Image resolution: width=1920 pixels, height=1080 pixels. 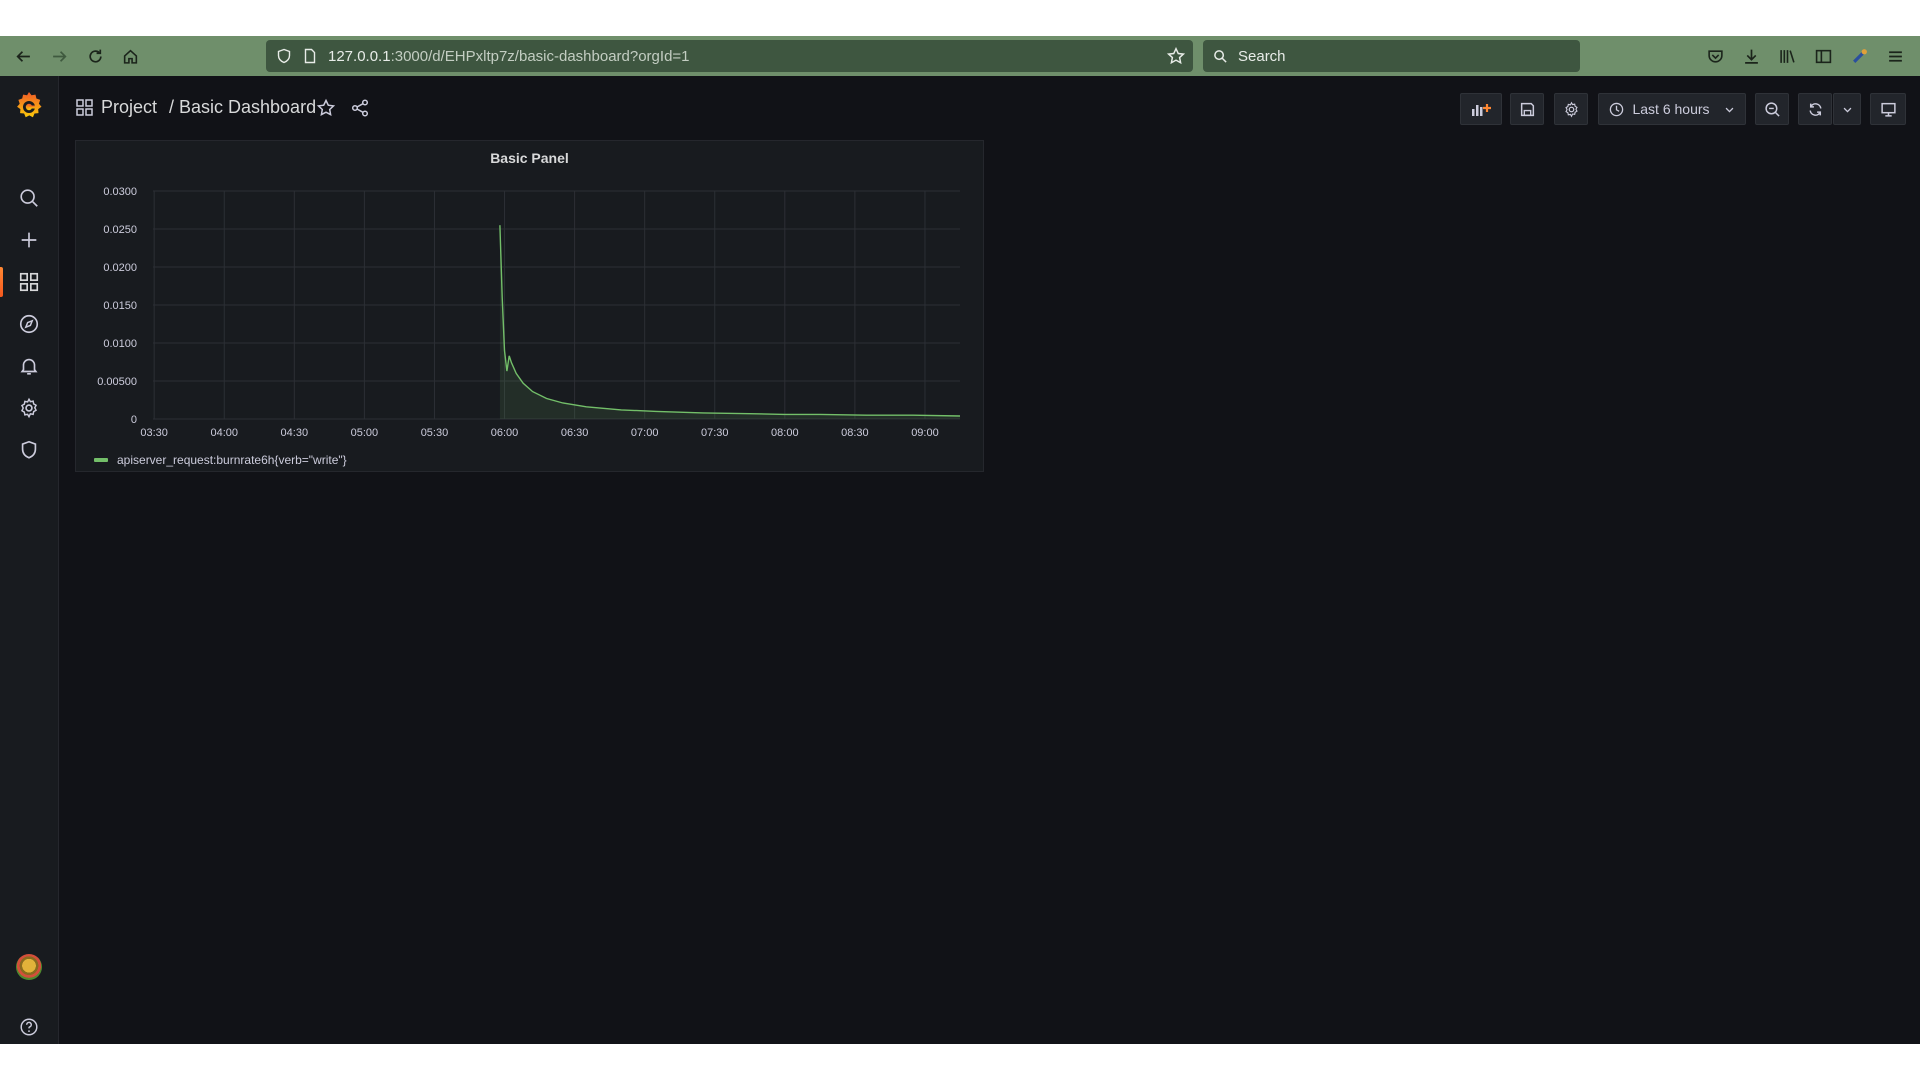 What do you see at coordinates (359, 56) in the screenshot?
I see `url-host: 127.0.0.1` at bounding box center [359, 56].